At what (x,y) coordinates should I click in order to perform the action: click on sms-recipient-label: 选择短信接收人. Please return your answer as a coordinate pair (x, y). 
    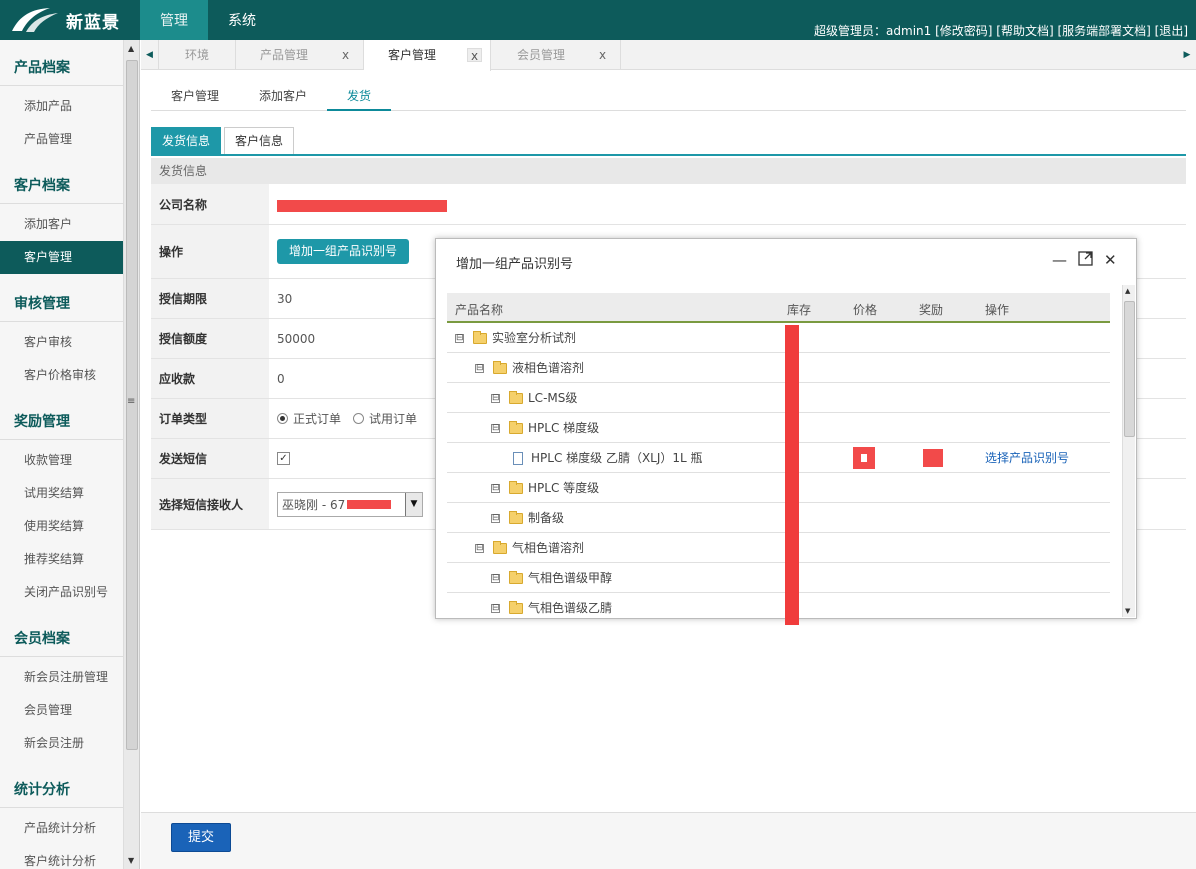
    Looking at the image, I should click on (210, 504).